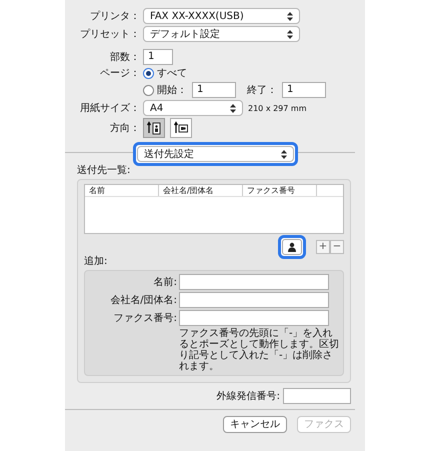 The image size is (430, 451). Describe the element at coordinates (109, 34) in the screenshot. I see `preset-label: プリセット：` at that location.